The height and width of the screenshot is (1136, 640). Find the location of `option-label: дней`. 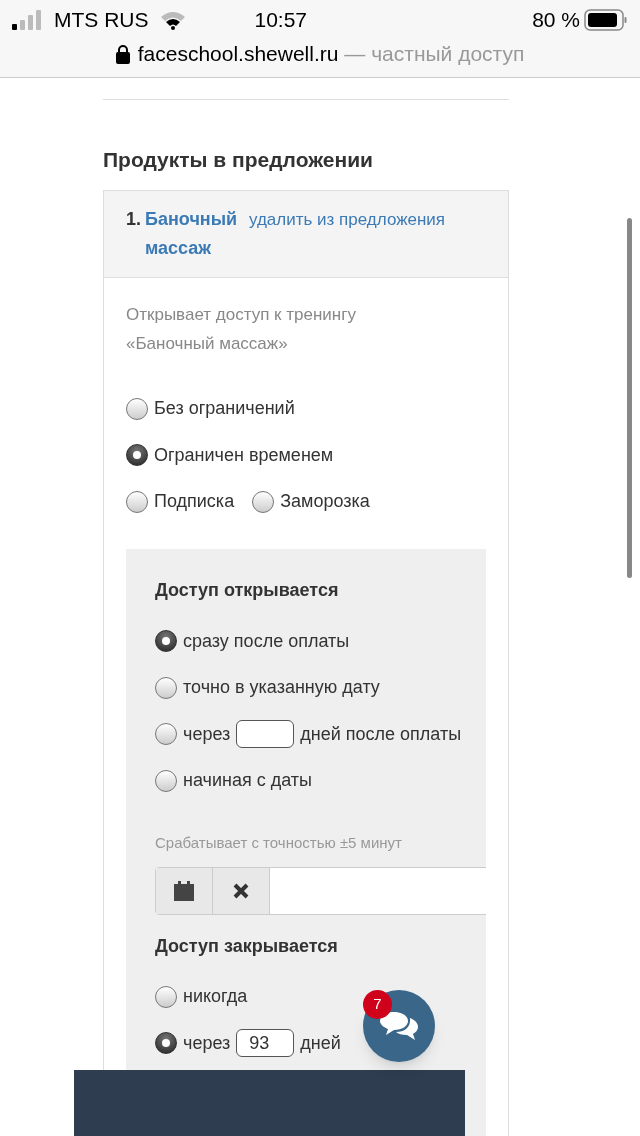

option-label: дней is located at coordinates (320, 1043).